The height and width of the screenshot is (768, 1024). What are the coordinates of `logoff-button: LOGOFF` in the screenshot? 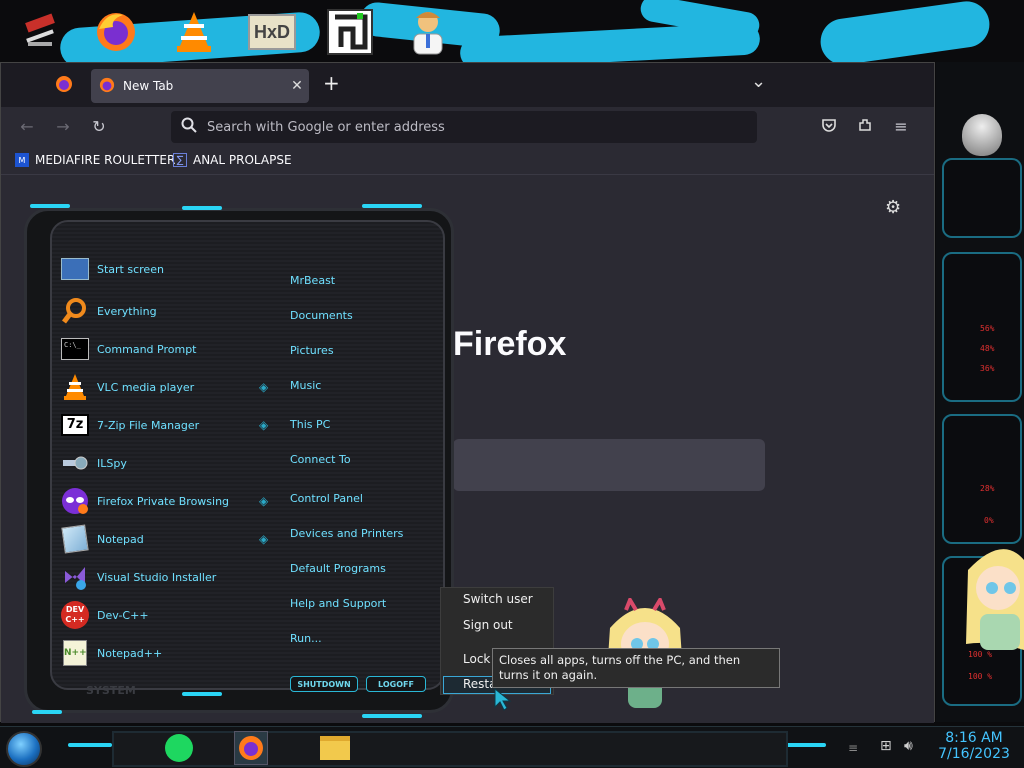 It's located at (396, 684).